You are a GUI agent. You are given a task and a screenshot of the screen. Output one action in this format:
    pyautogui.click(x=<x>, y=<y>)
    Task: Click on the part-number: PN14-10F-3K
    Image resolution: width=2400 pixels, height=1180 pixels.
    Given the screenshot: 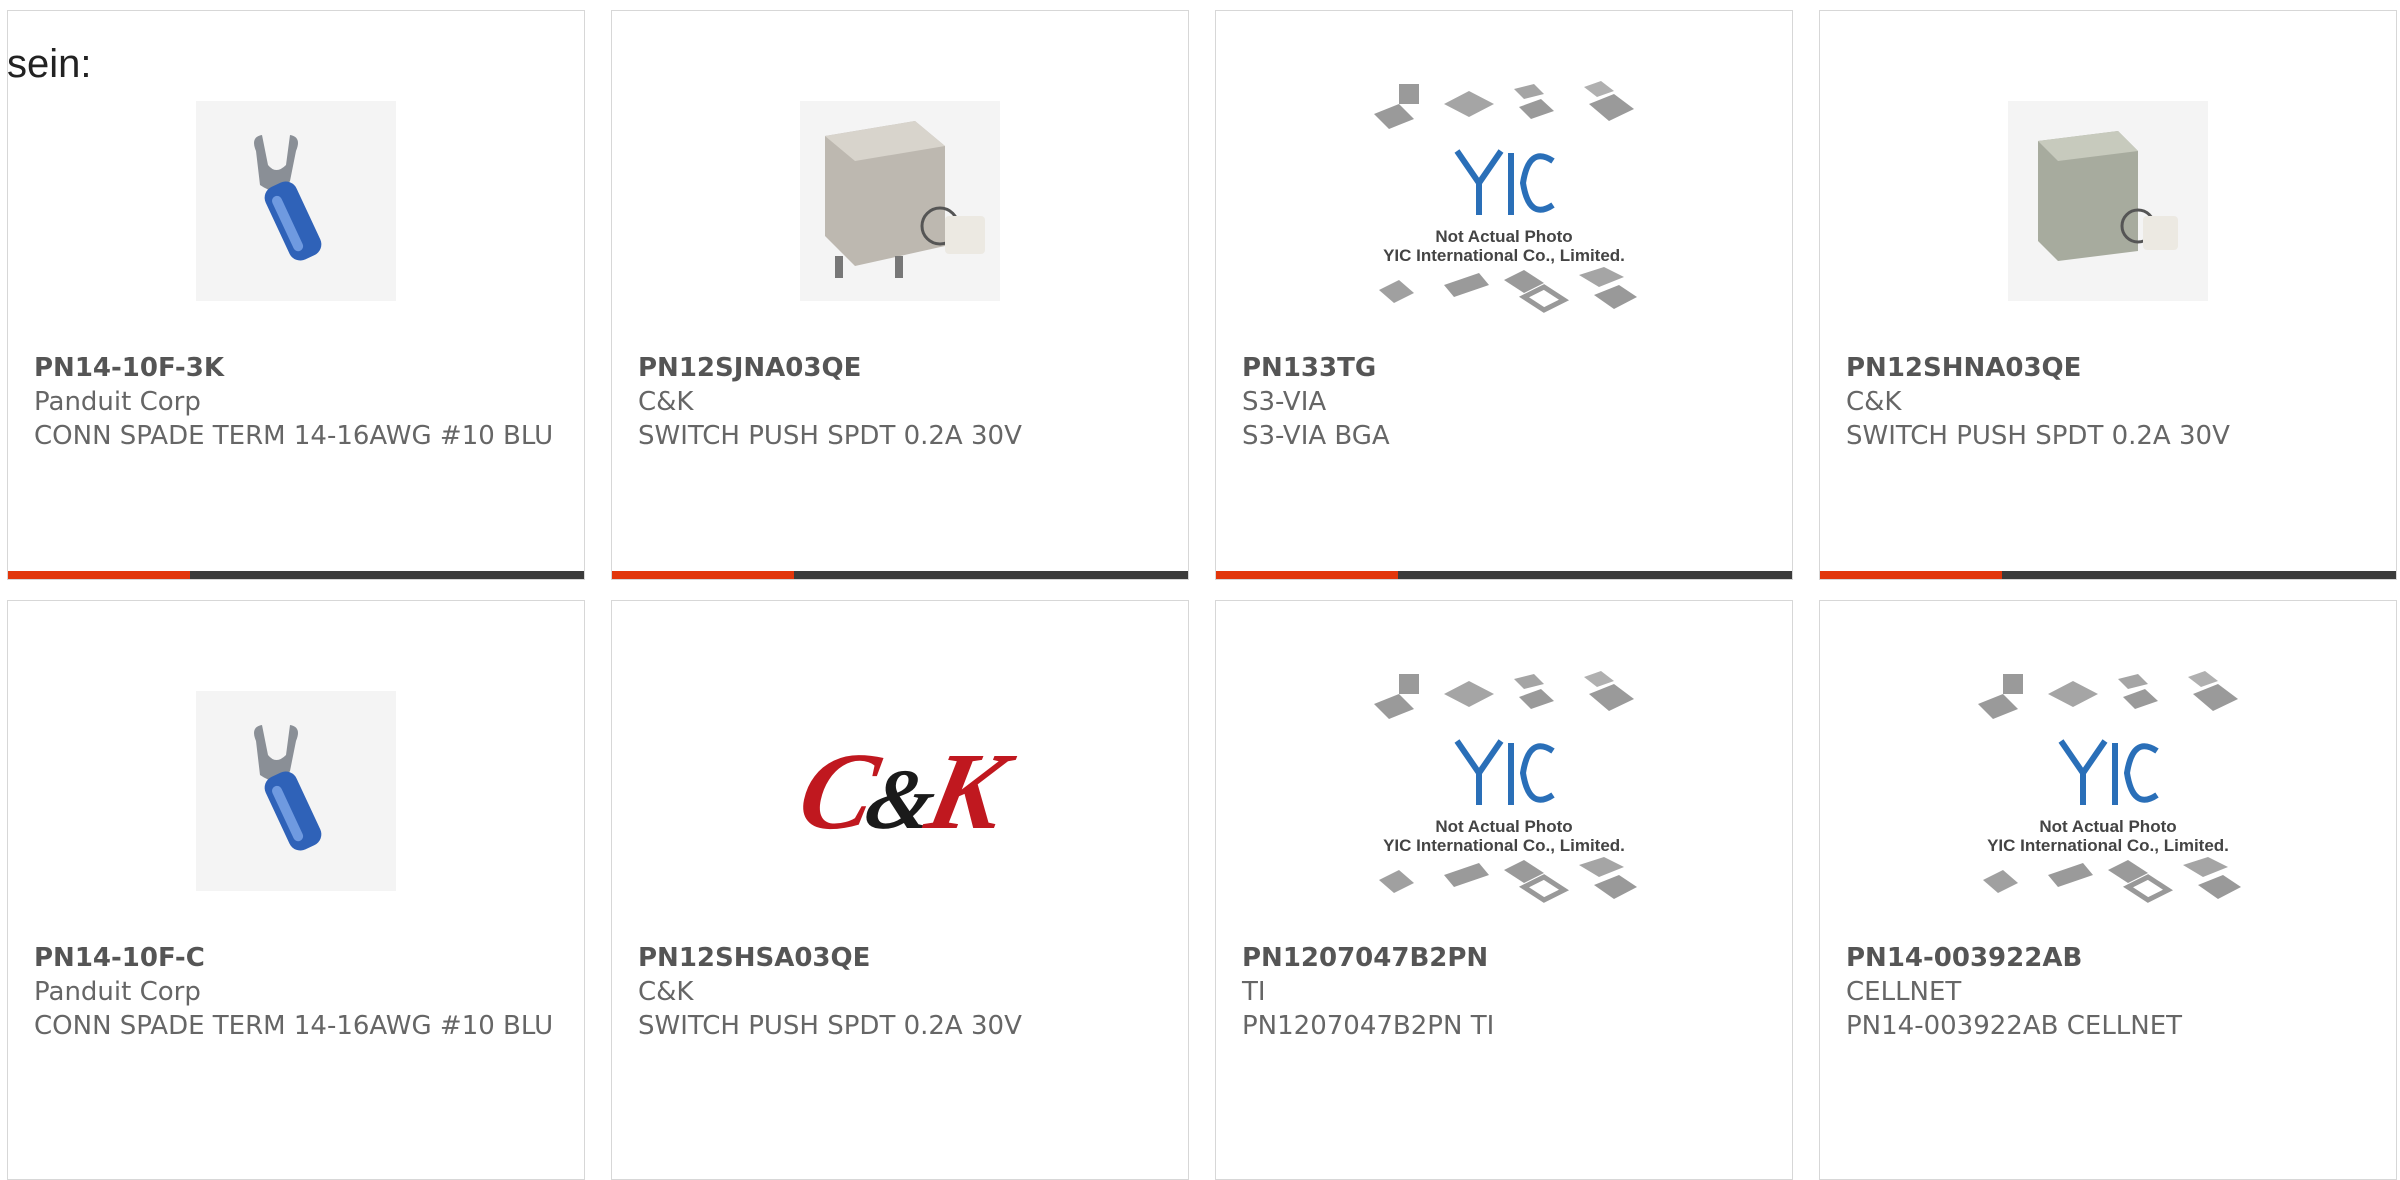 What is the action you would take?
    pyautogui.click(x=299, y=368)
    